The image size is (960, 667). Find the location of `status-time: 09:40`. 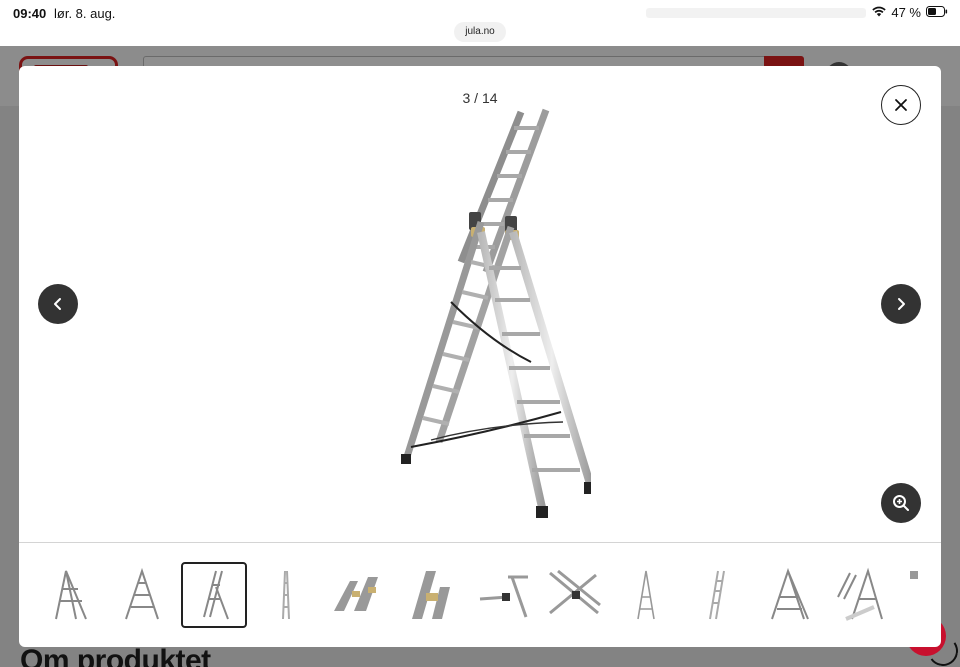

status-time: 09:40 is located at coordinates (30, 13).